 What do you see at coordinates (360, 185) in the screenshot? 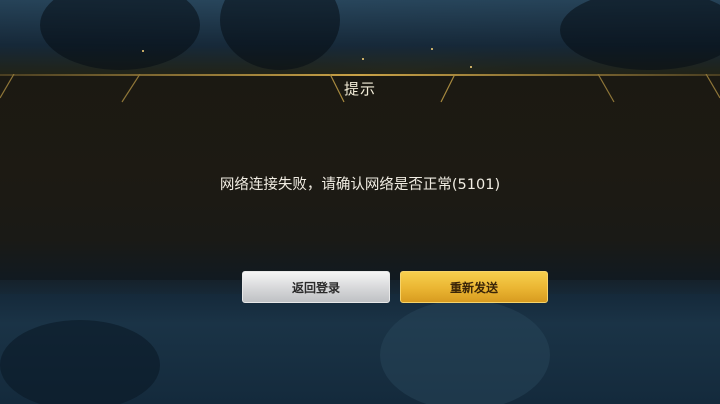
I see `dialog-message: 网络连接失败，请确认网络是否正常(5101)` at bounding box center [360, 185].